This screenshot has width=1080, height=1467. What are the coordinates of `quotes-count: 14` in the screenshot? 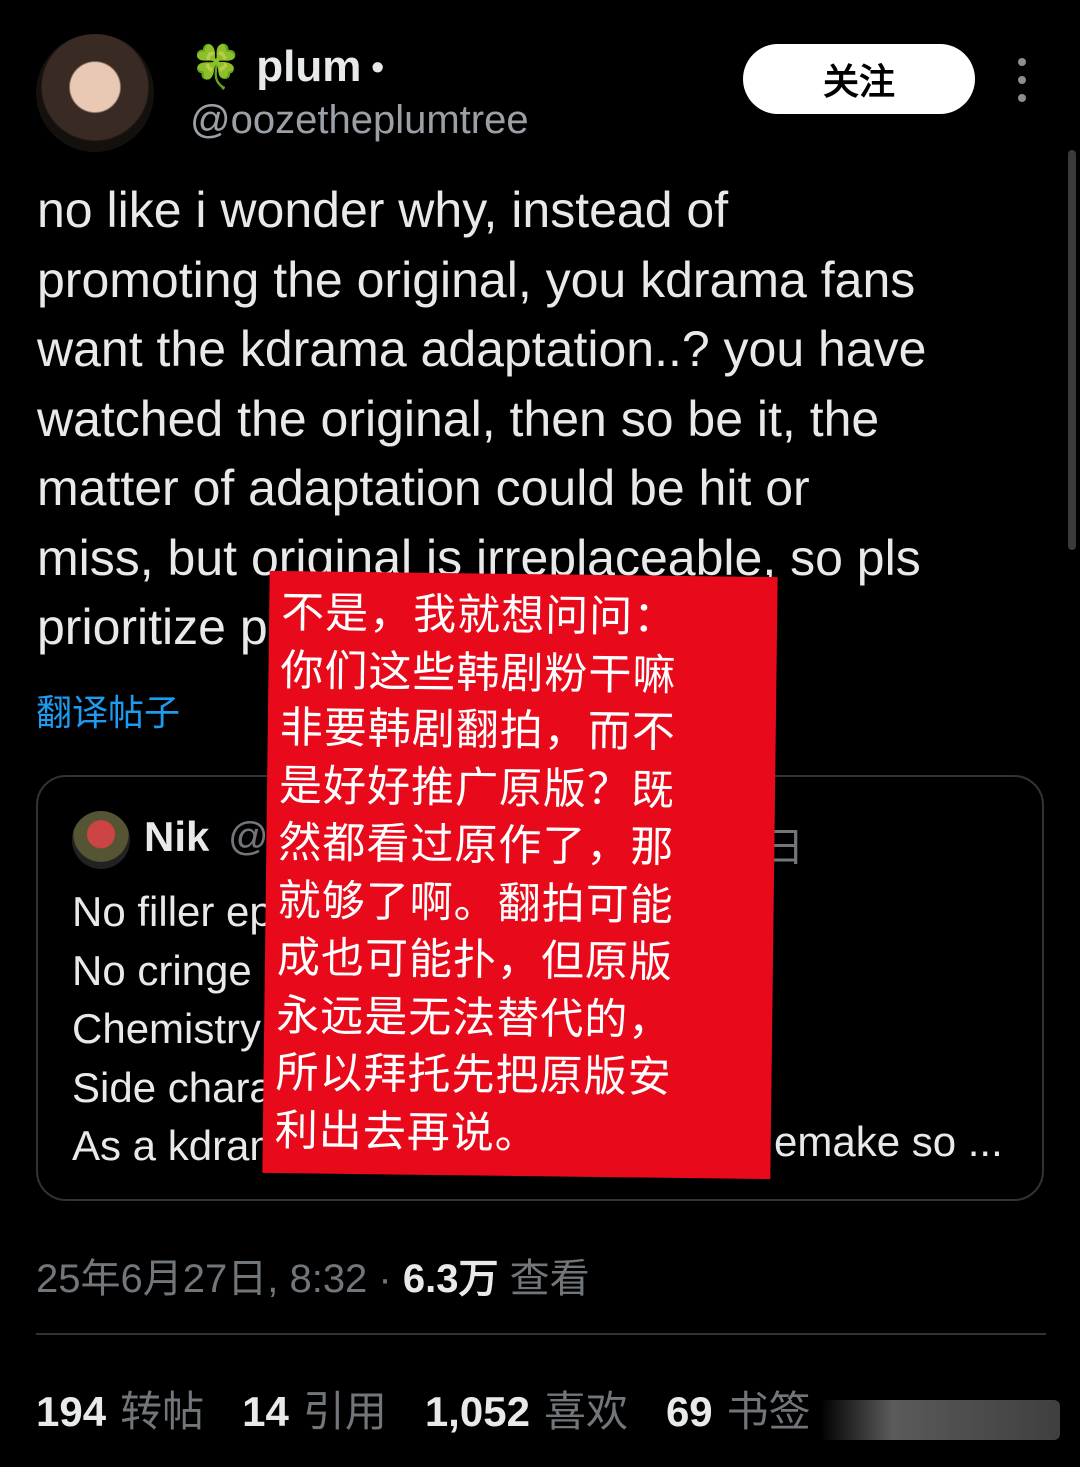 It's located at (265, 1411).